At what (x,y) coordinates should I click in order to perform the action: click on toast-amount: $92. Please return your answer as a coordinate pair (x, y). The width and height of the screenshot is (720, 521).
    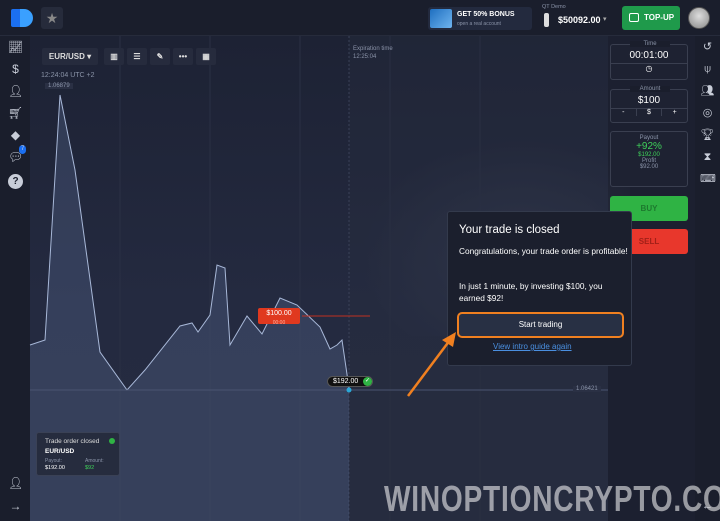
    Looking at the image, I should click on (90, 468).